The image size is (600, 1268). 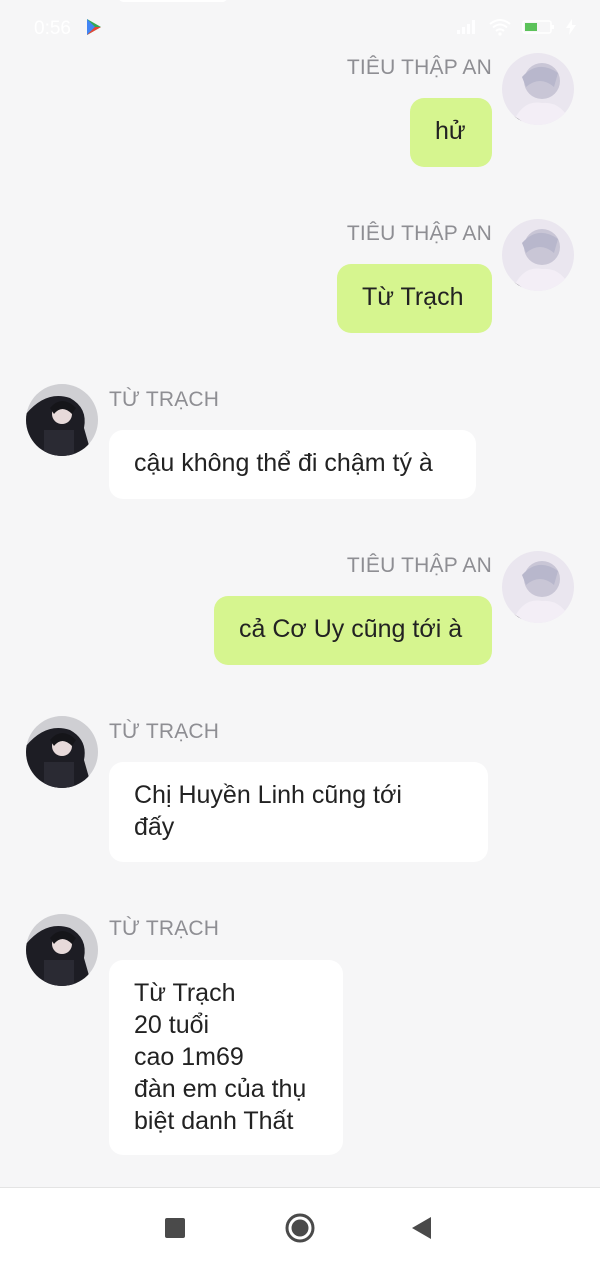 I want to click on battery-icon, so click(x=539, y=29).